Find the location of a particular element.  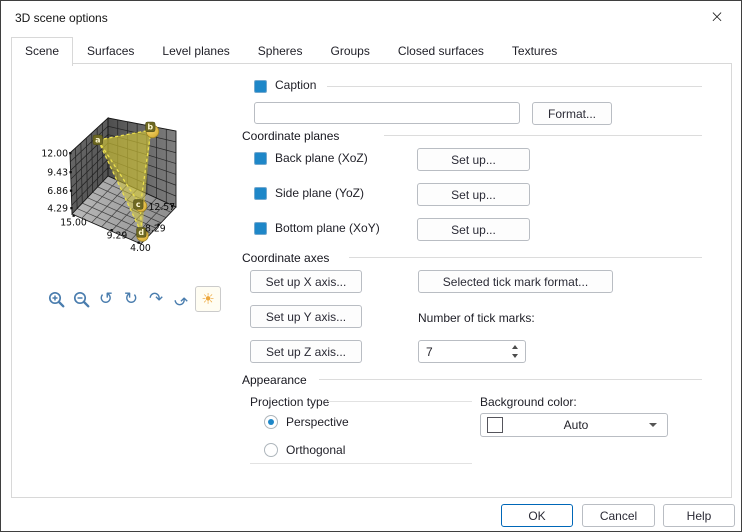

svg-text: b is located at coordinates (150, 127).